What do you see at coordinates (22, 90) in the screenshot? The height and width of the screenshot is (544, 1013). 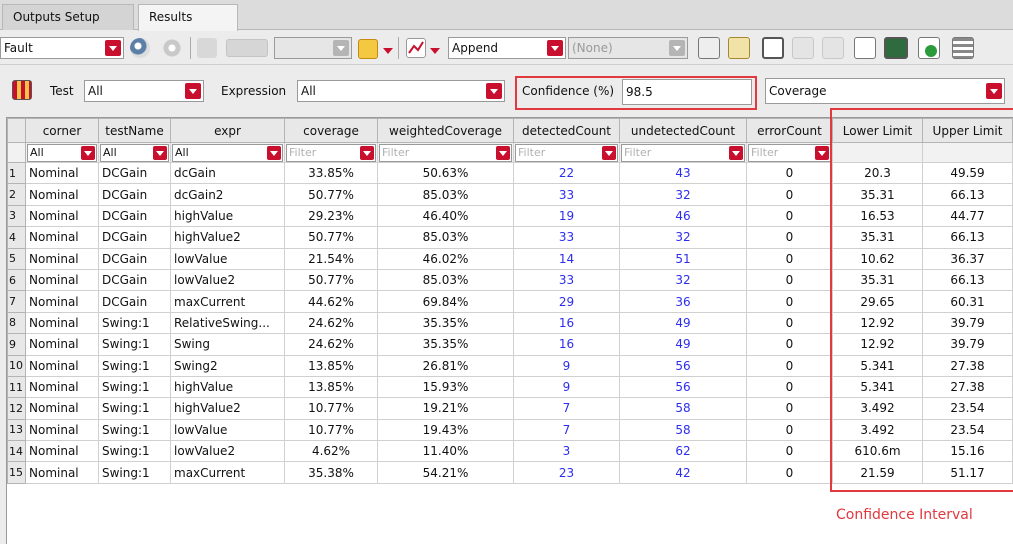 I see `test-filter-icon` at bounding box center [22, 90].